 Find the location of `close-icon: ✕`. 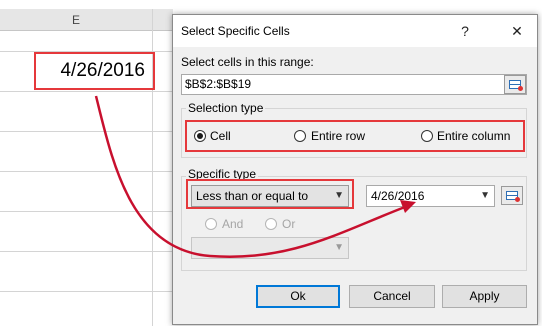

close-icon: ✕ is located at coordinates (517, 31).